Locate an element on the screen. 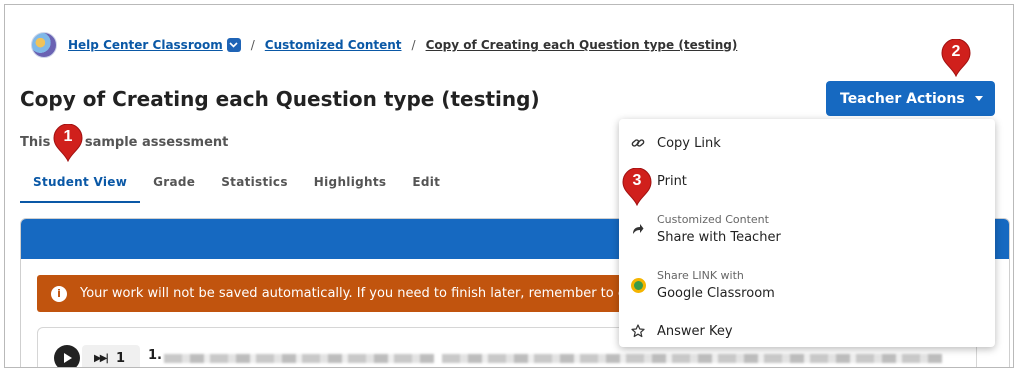 Image resolution: width=1018 pixels, height=372 pixels. menu-item-answer-key: Answer Key is located at coordinates (807, 331).